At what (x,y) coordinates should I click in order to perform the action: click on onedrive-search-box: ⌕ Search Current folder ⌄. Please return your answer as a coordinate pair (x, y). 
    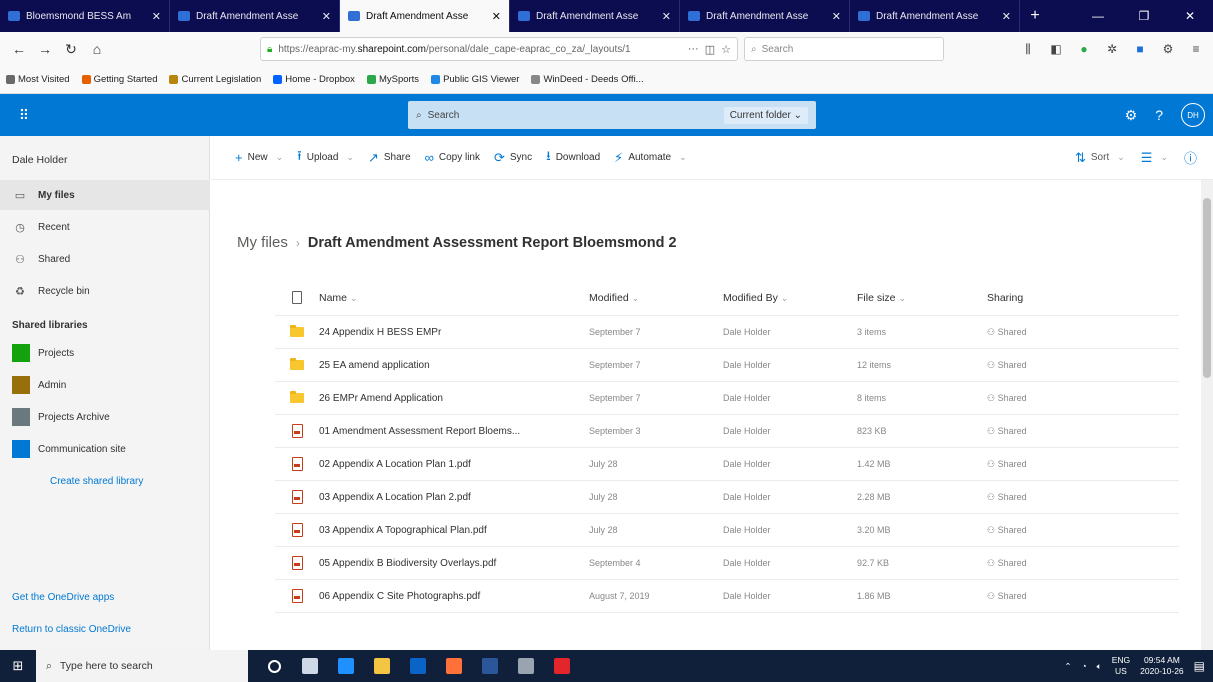
    Looking at the image, I should click on (612, 115).